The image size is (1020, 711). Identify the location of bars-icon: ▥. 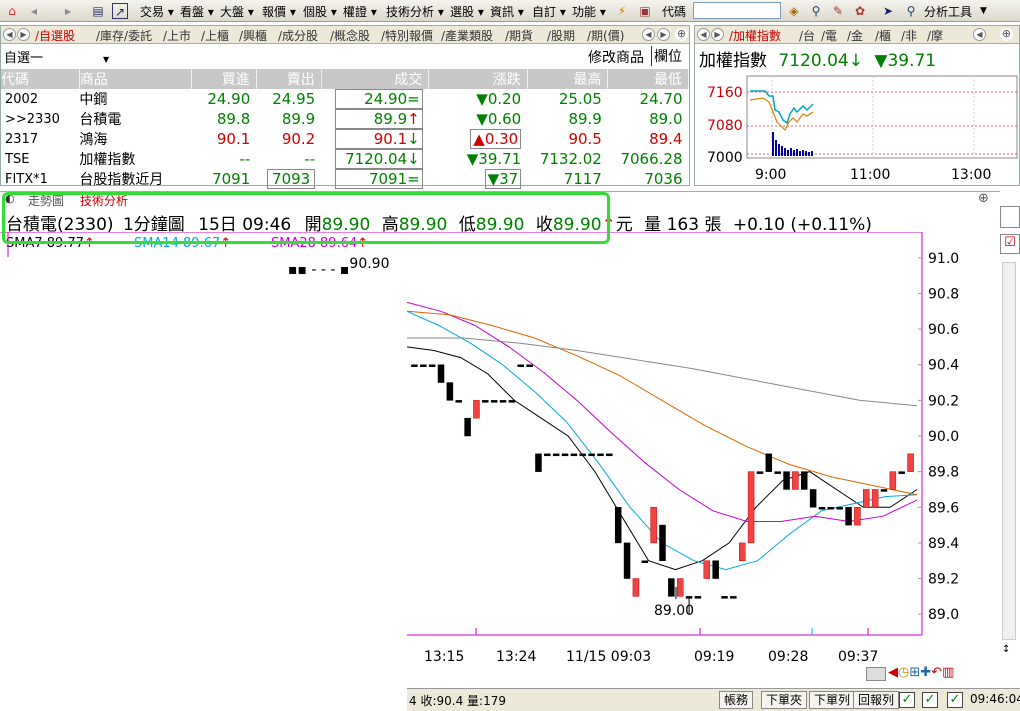
(948, 672).